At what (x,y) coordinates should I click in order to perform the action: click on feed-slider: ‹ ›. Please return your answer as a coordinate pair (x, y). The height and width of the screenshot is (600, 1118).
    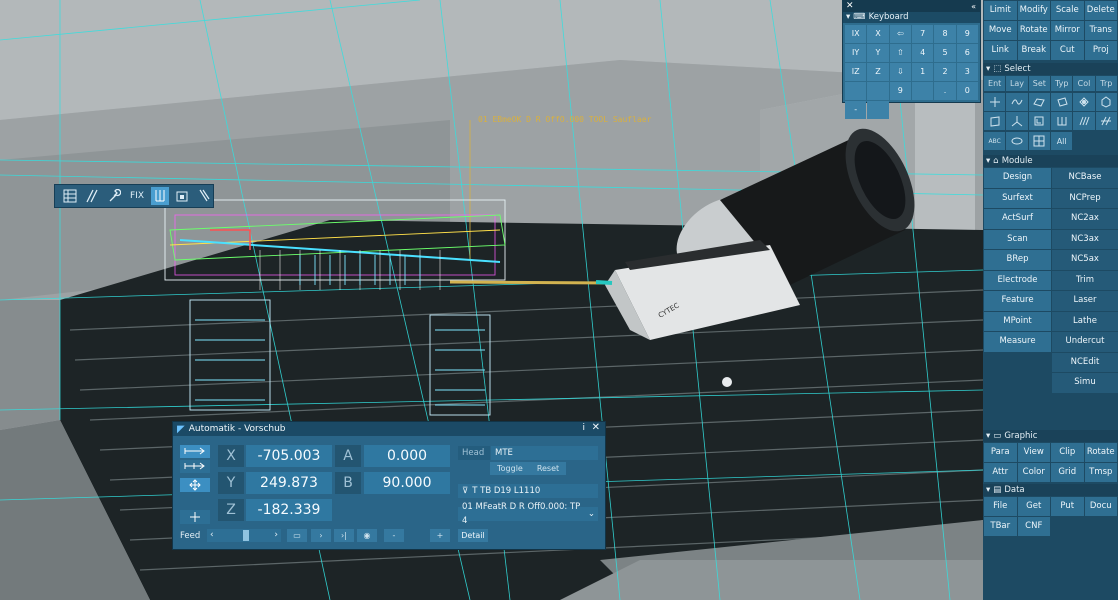
    Looking at the image, I should click on (244, 535).